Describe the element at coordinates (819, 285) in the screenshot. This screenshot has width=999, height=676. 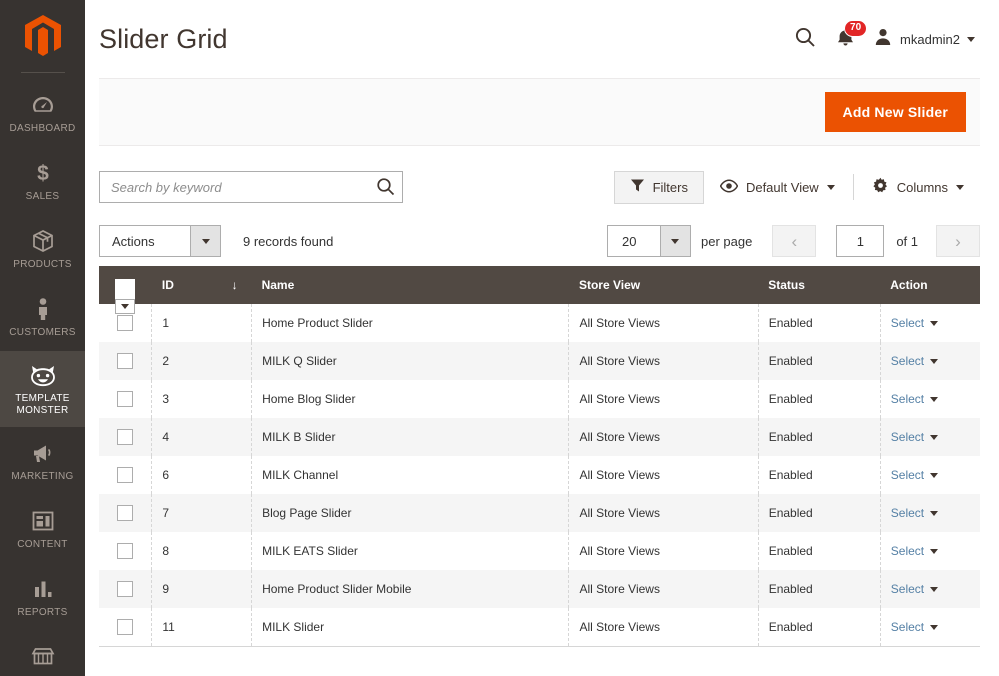
I see `column-header-status: Status` at that location.